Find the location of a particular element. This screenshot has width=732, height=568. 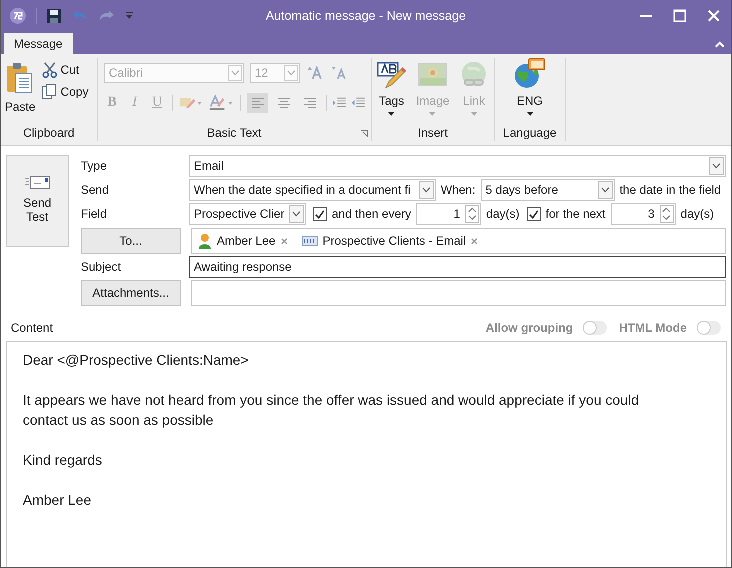

field-dropdown: Prospective Clier is located at coordinates (247, 214).